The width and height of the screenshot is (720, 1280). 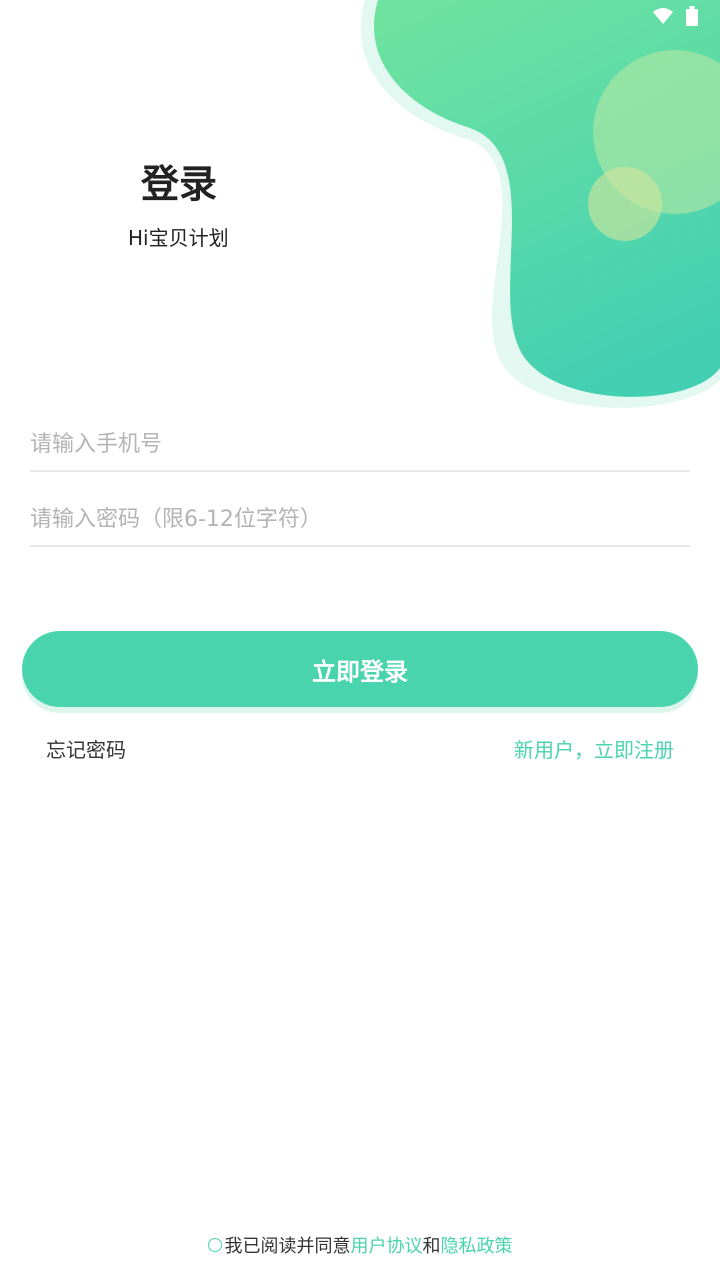 I want to click on user-agreement-link: 用户协议, so click(x=387, y=1245).